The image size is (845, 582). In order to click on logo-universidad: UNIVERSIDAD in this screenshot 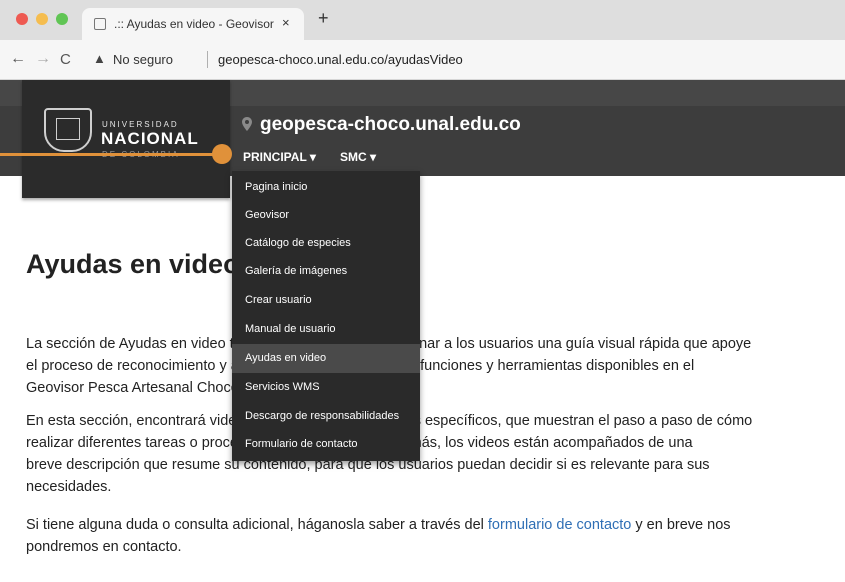, I will do `click(140, 124)`.